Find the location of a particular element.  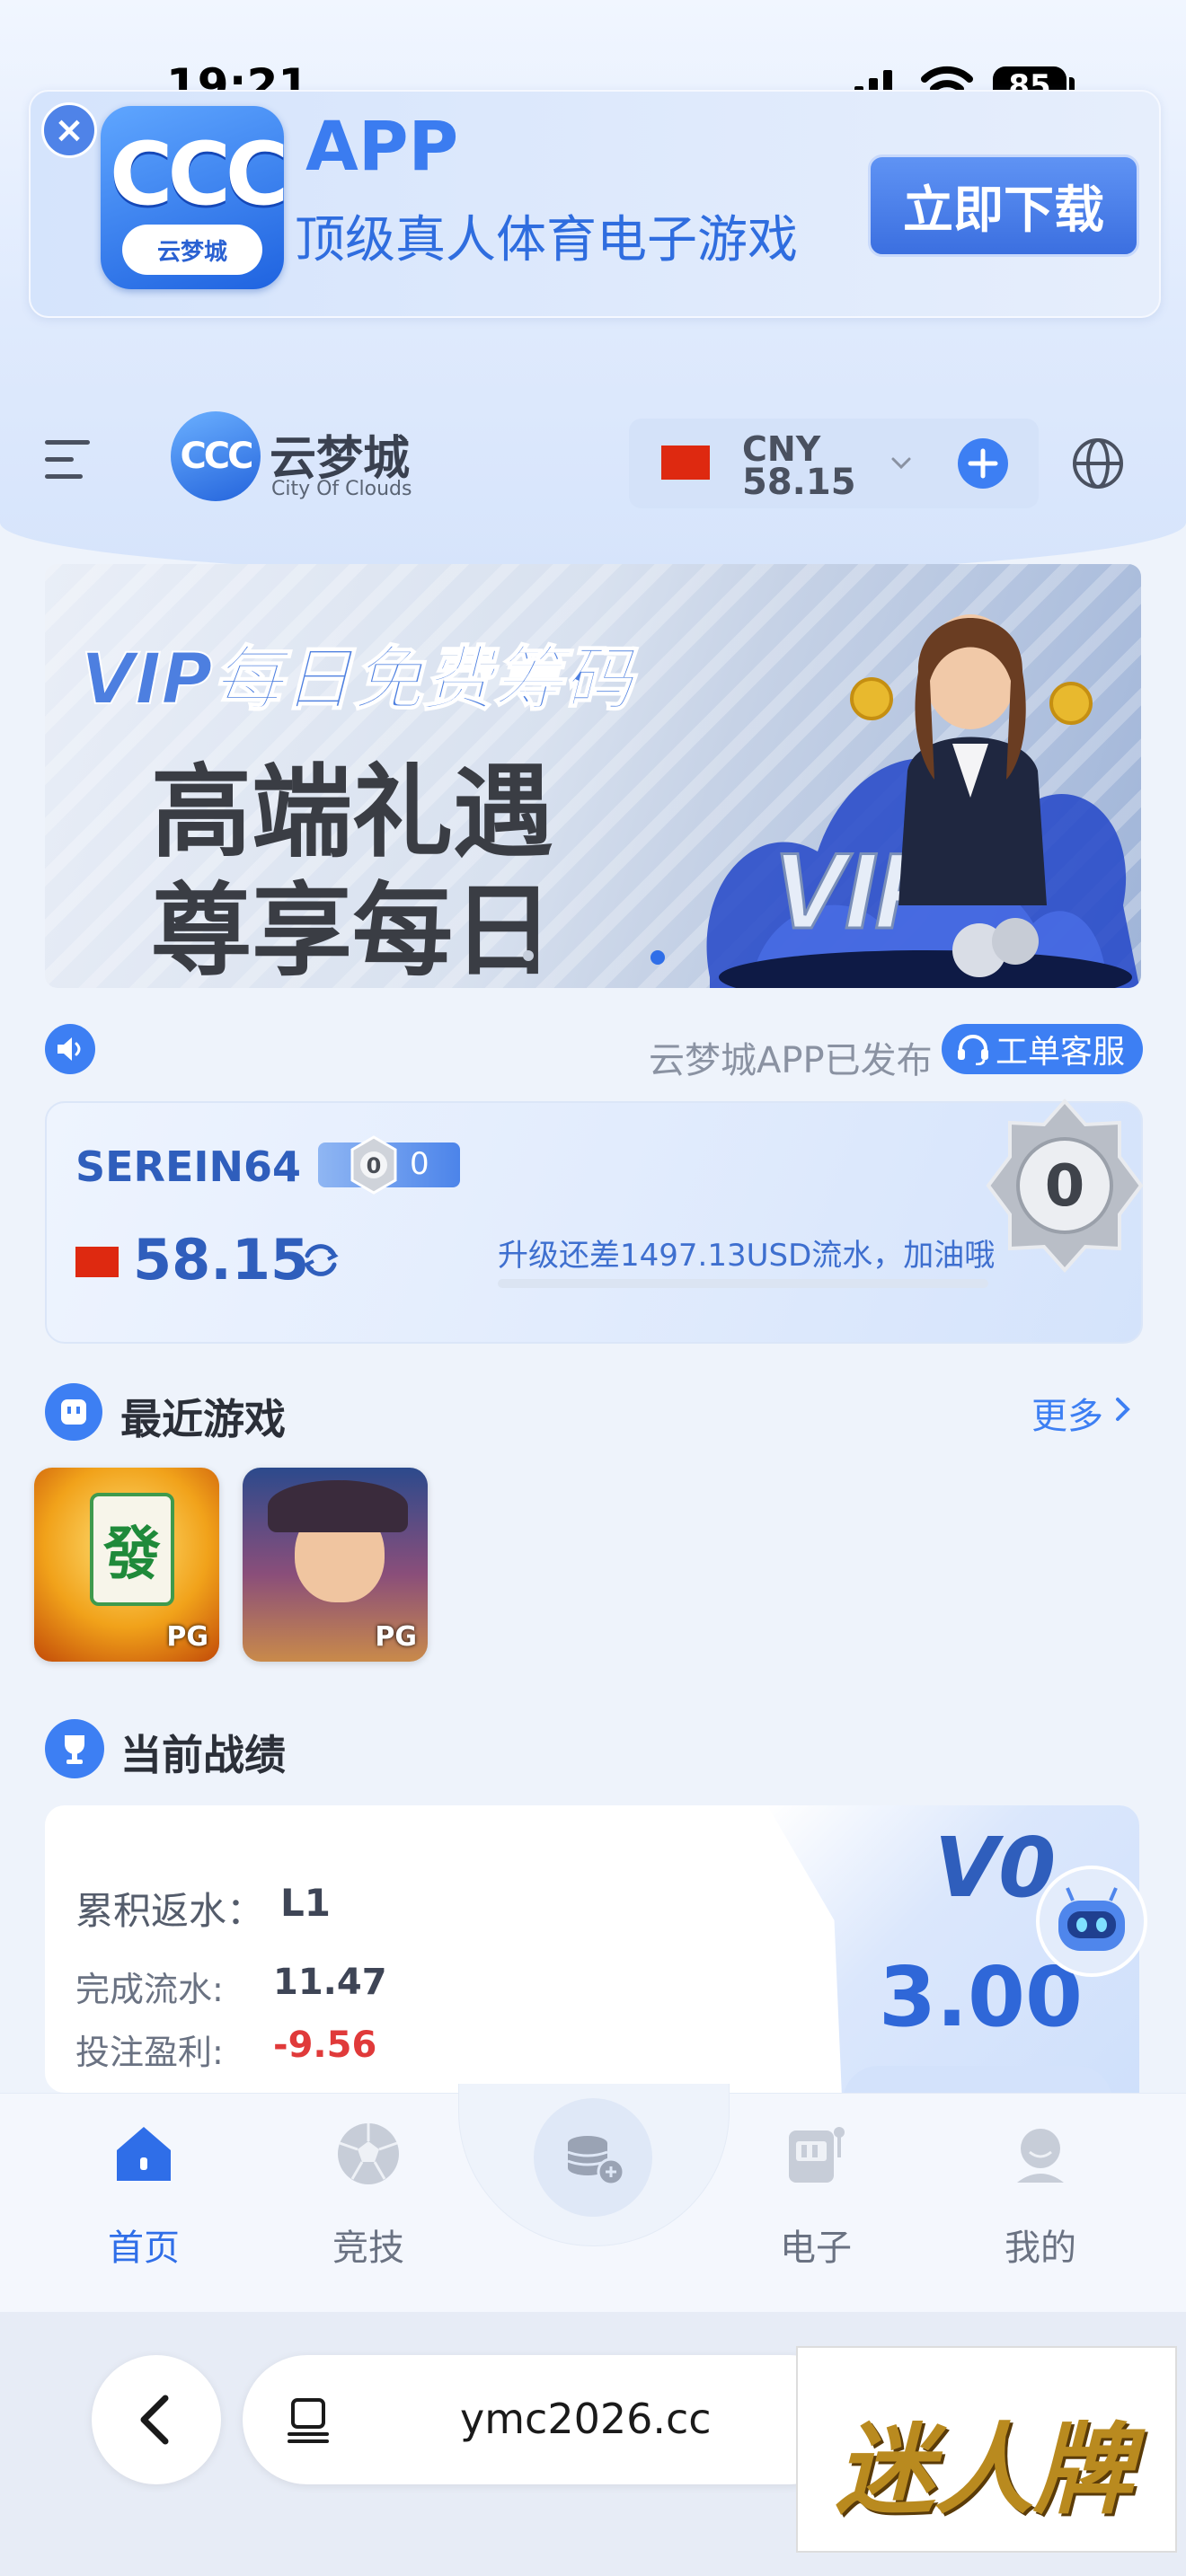

username: SEREIN64 is located at coordinates (188, 1166).